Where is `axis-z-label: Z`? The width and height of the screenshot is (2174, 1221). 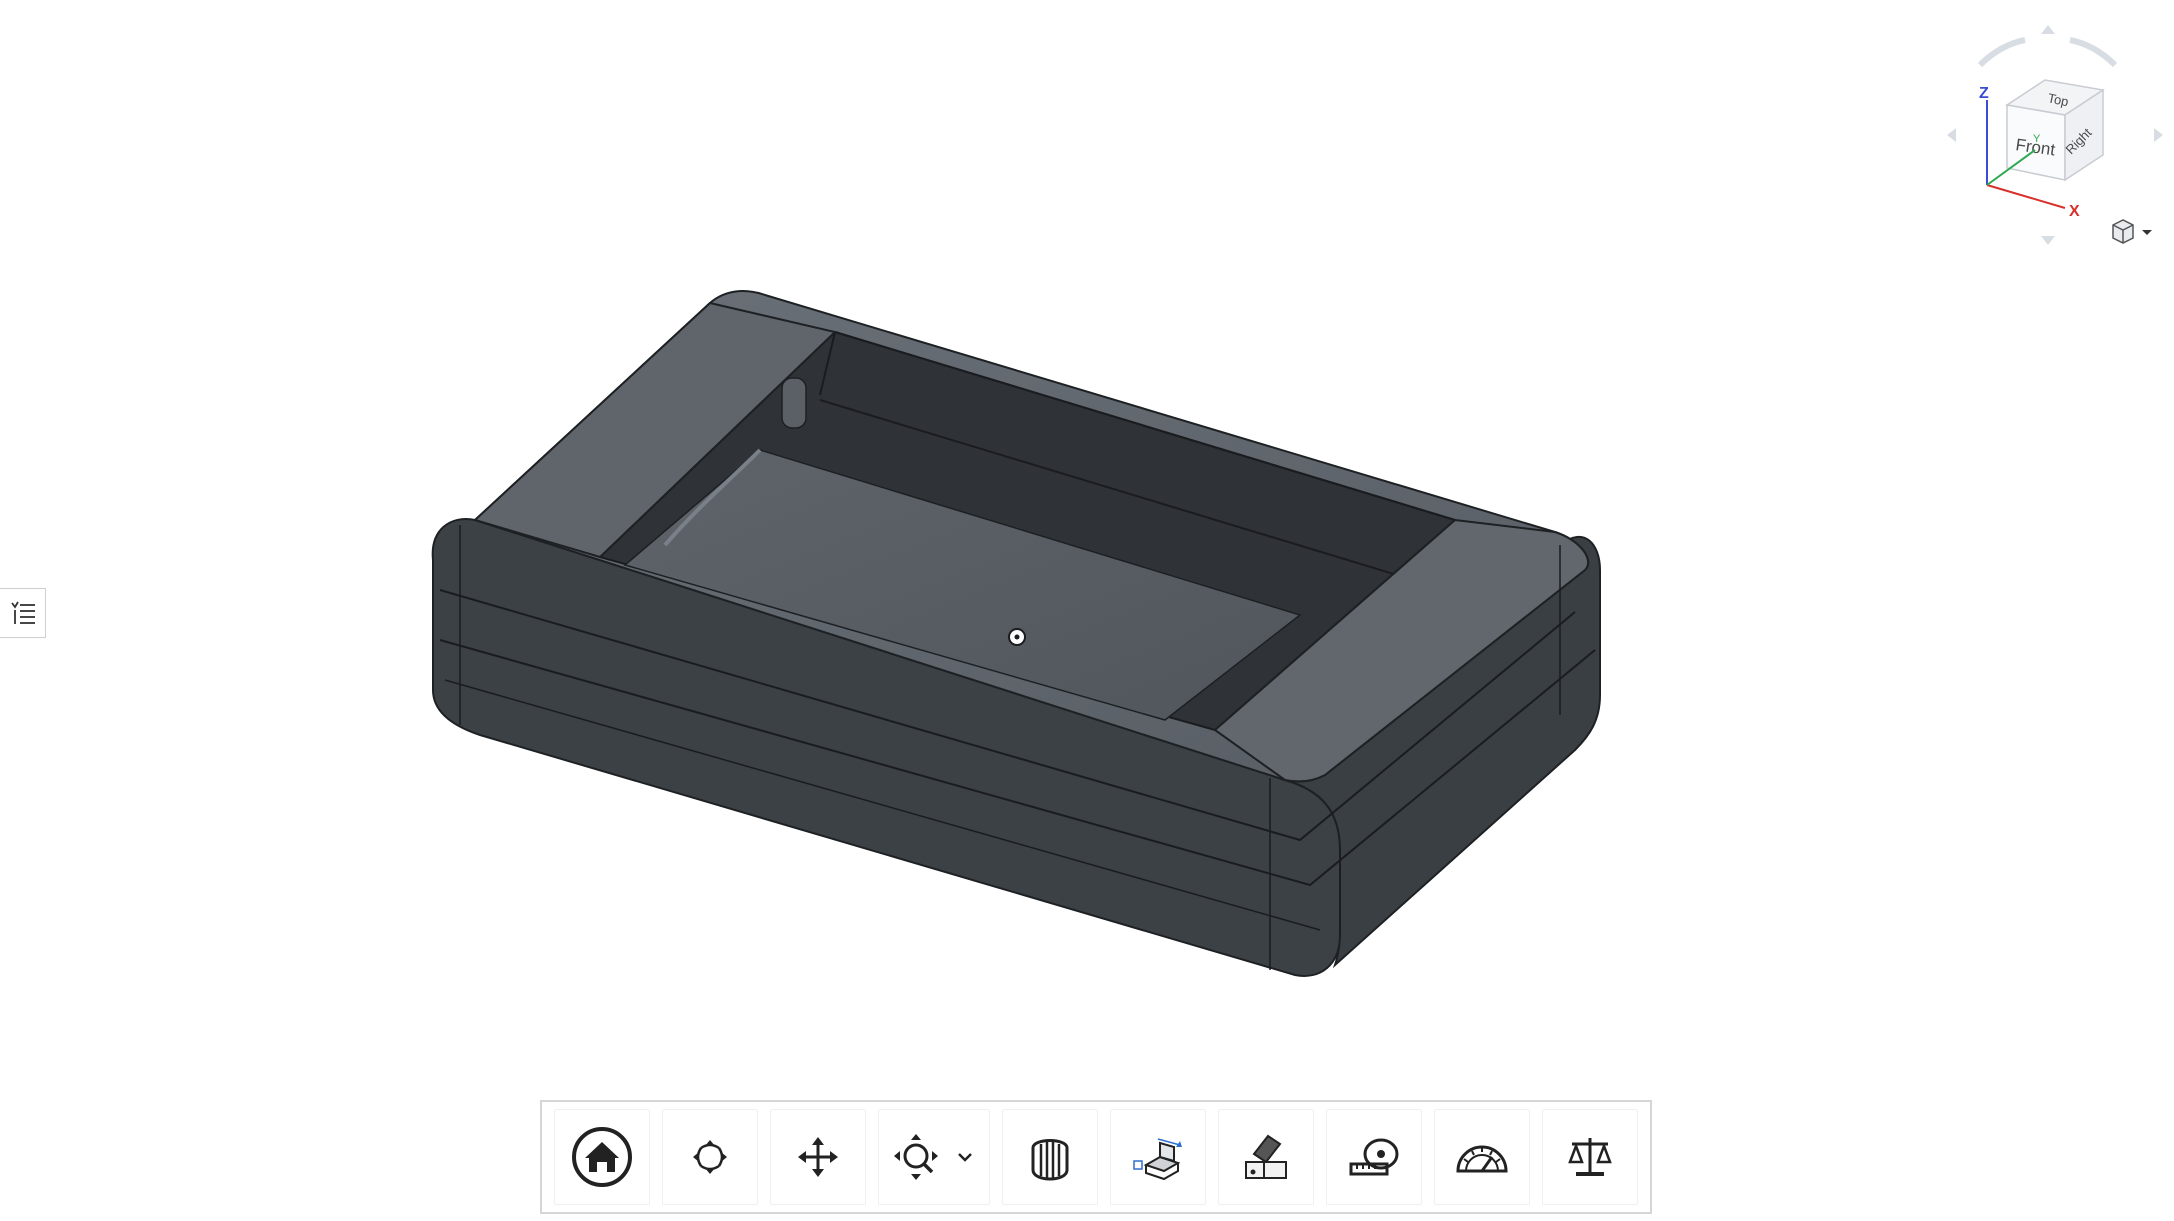 axis-z-label: Z is located at coordinates (1984, 93).